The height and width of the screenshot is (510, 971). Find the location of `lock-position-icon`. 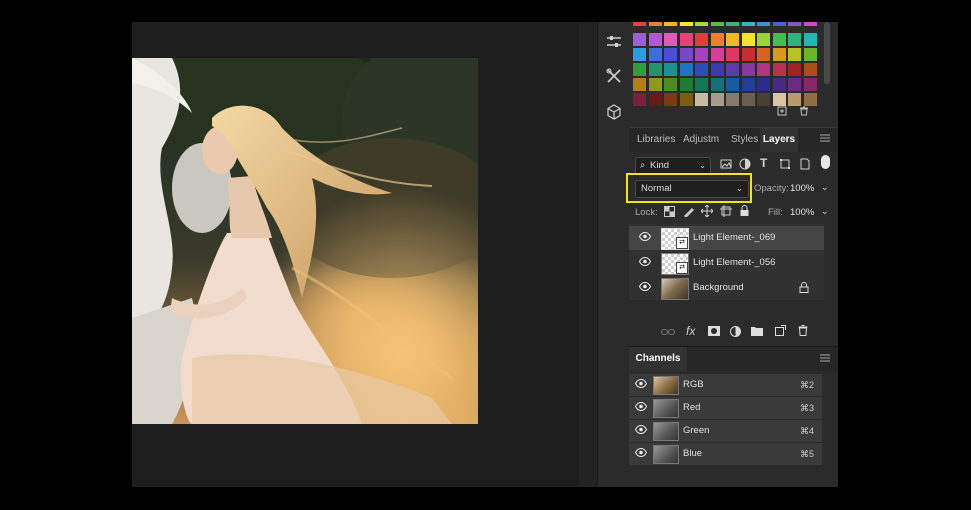

lock-position-icon is located at coordinates (707, 212).